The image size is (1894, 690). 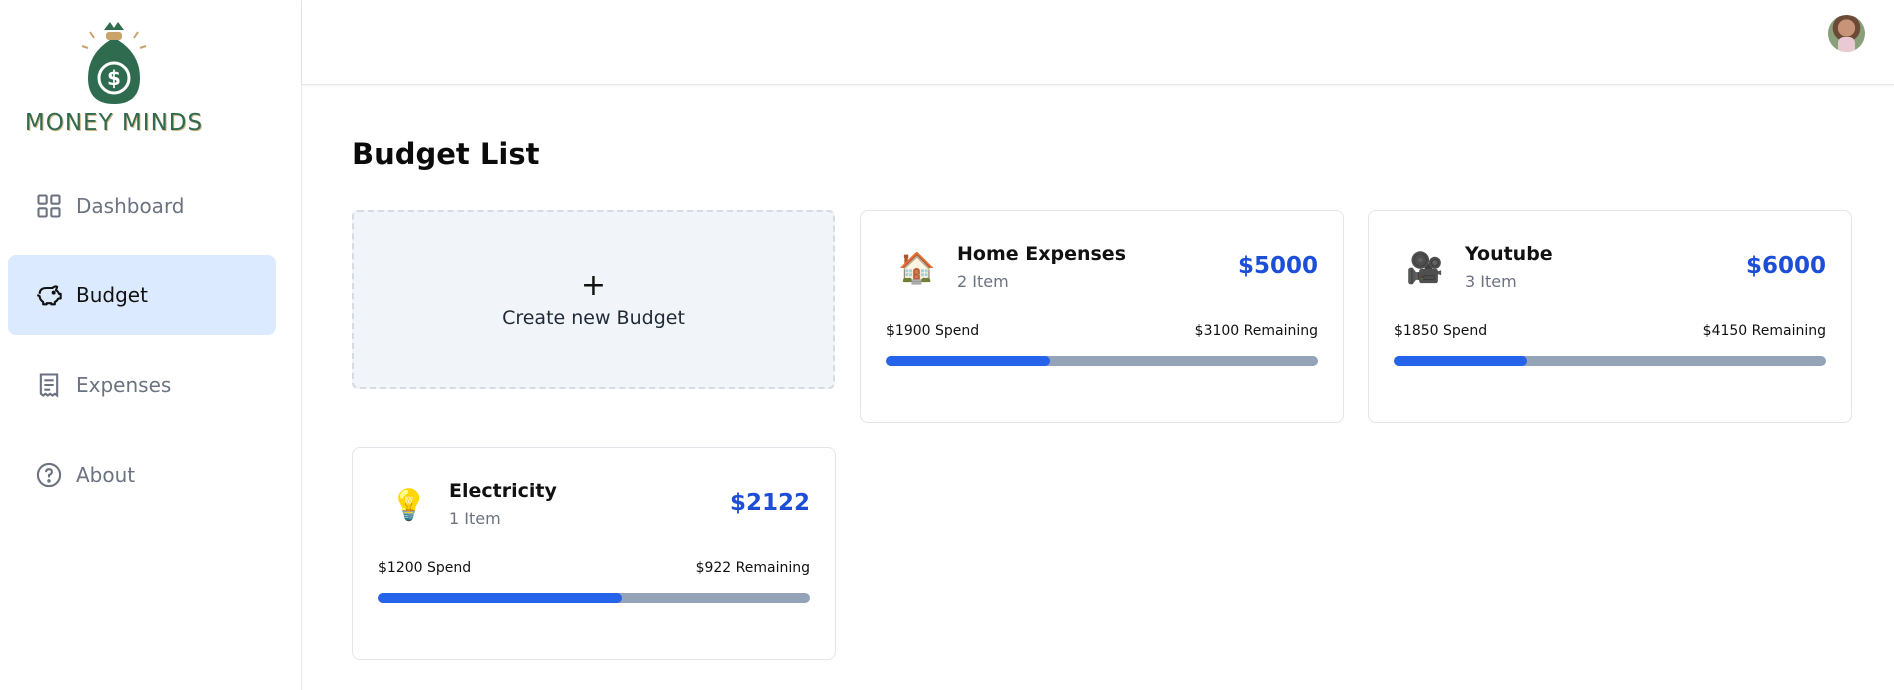 I want to click on page-title: Budget List, so click(x=446, y=154).